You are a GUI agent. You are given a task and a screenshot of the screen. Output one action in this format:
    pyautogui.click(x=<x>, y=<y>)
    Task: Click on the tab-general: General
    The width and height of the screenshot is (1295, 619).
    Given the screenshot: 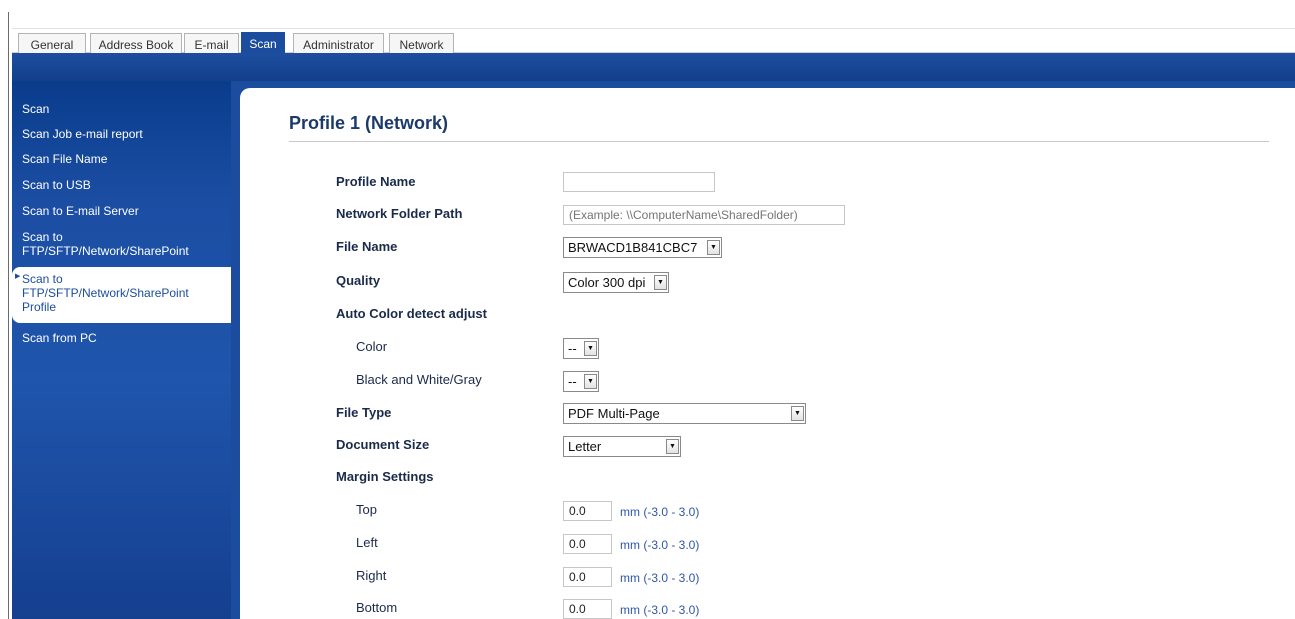 What is the action you would take?
    pyautogui.click(x=52, y=44)
    